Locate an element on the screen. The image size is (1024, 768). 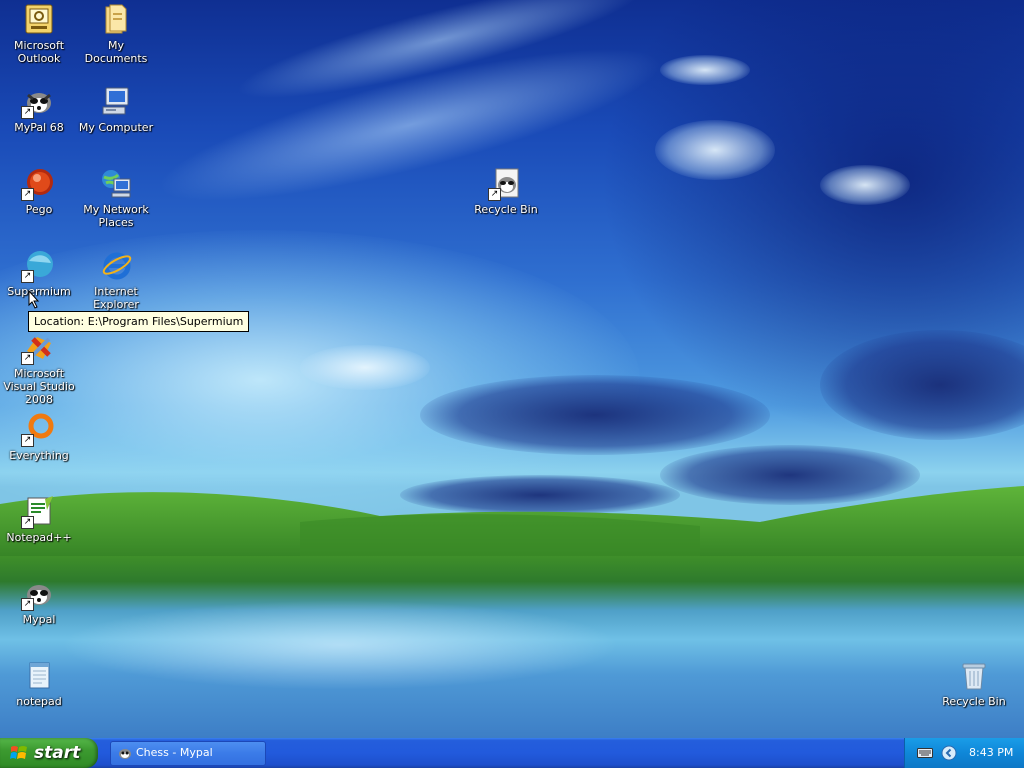
desktop-icon-recycle-bin-shortcut: ↗ Recycle Bin is located at coordinates (506, 191).